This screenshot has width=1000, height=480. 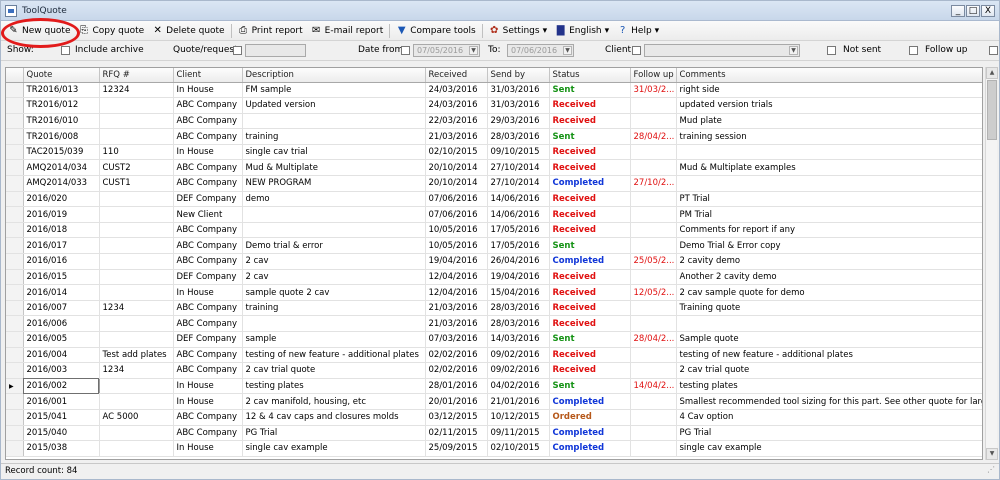 What do you see at coordinates (405, 50) in the screenshot?
I see `date-from-checkbox` at bounding box center [405, 50].